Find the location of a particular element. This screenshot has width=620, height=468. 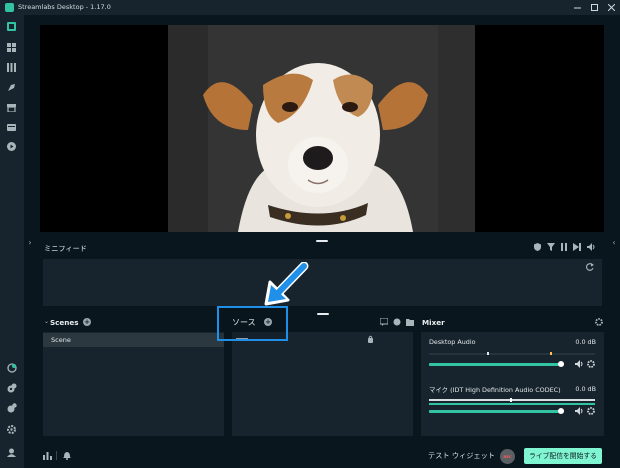

meter-peak-warning is located at coordinates (551, 353).